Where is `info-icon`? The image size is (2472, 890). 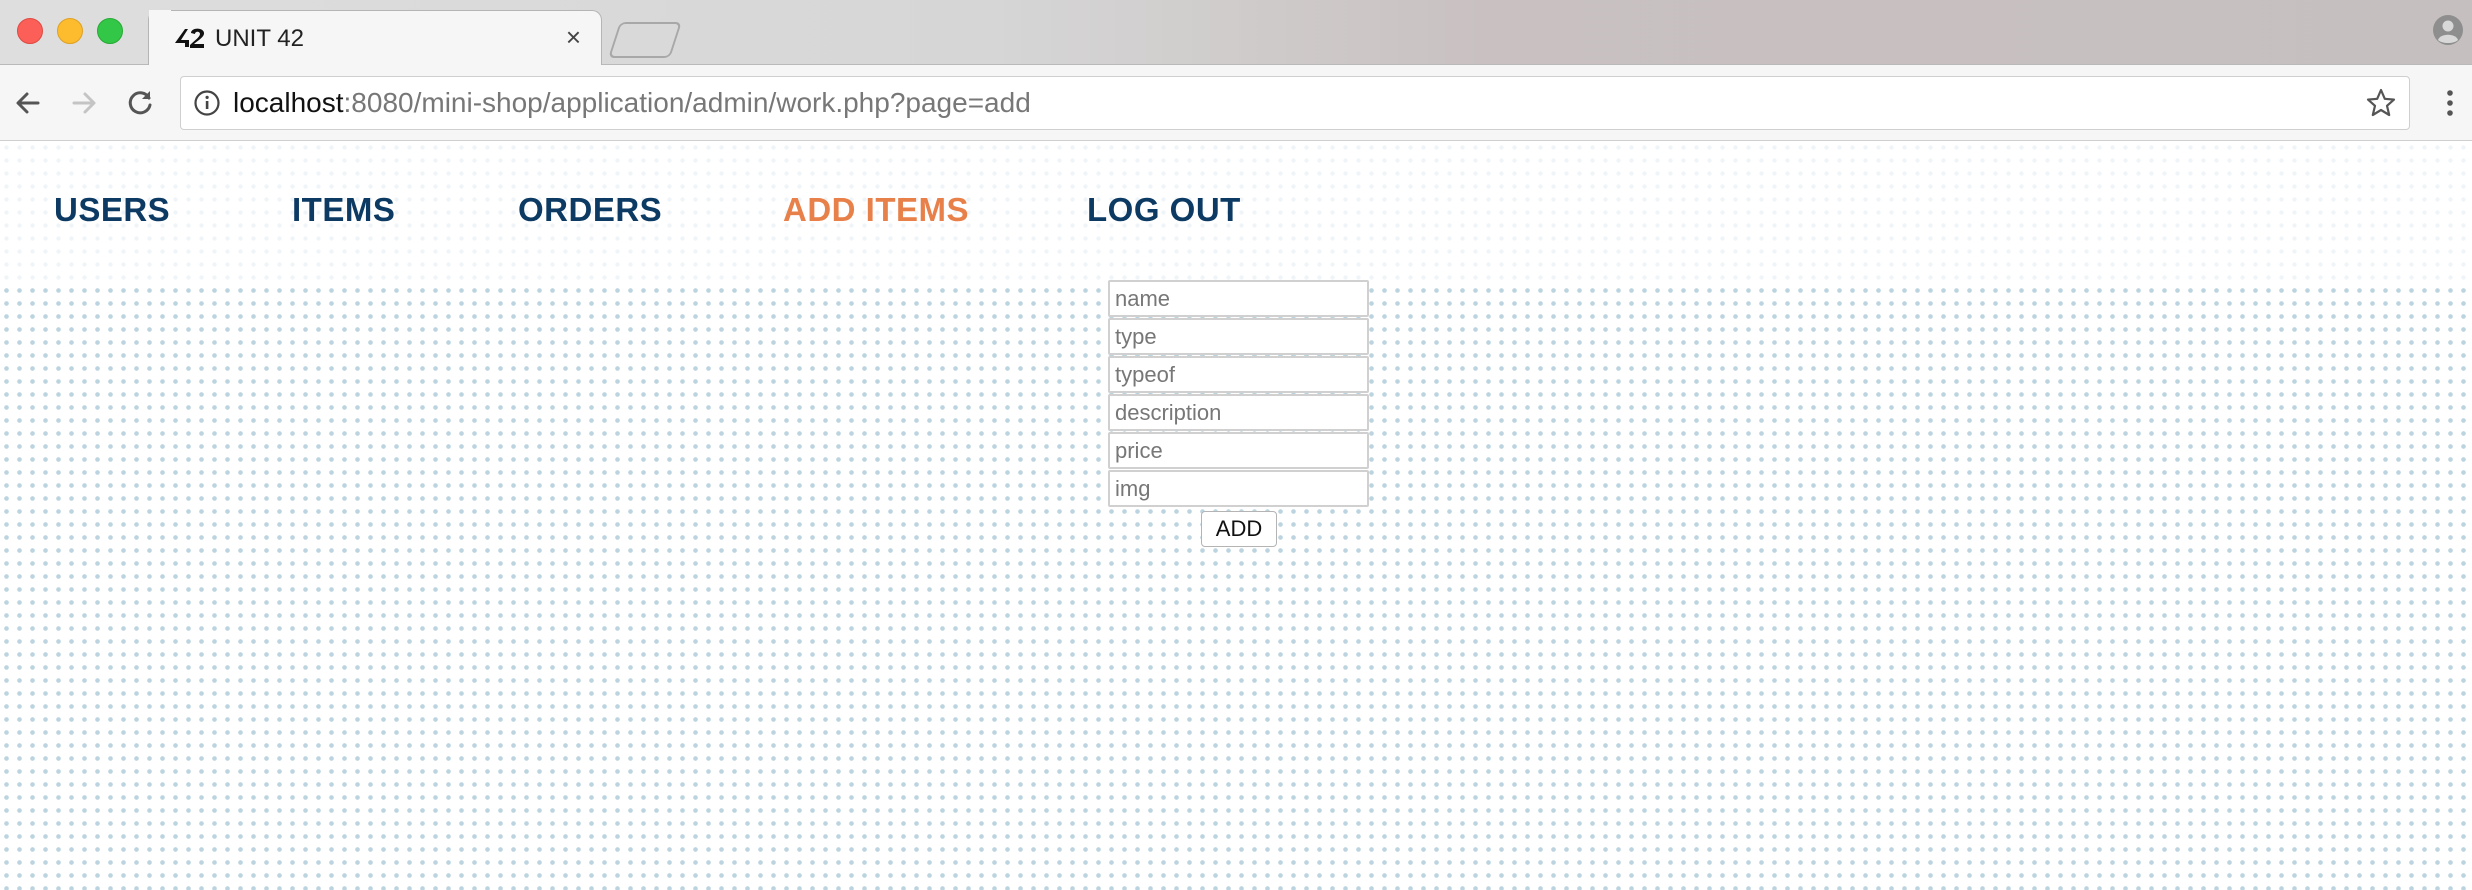 info-icon is located at coordinates (207, 103).